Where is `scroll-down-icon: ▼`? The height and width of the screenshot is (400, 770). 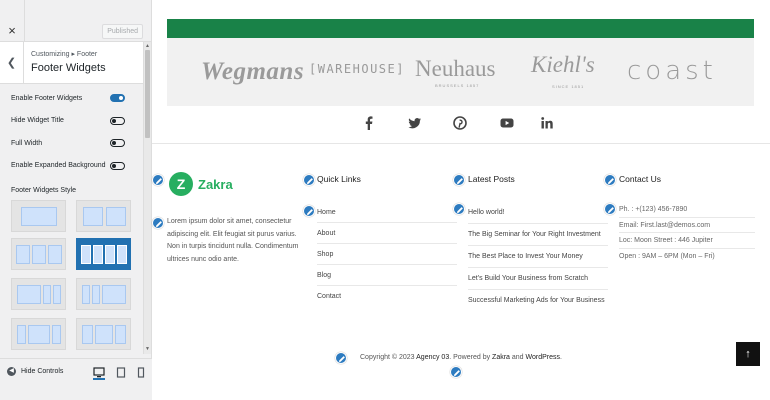
scroll-down-icon: ▼ is located at coordinates (147, 349).